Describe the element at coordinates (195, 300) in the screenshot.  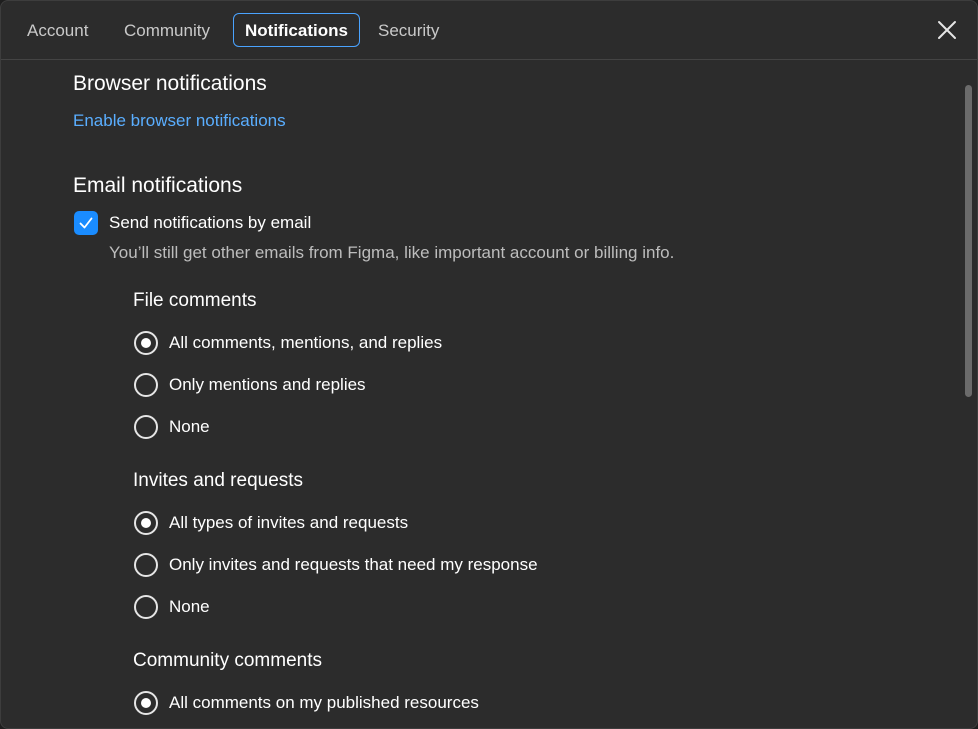
I see `file-comments-heading: File comments` at that location.